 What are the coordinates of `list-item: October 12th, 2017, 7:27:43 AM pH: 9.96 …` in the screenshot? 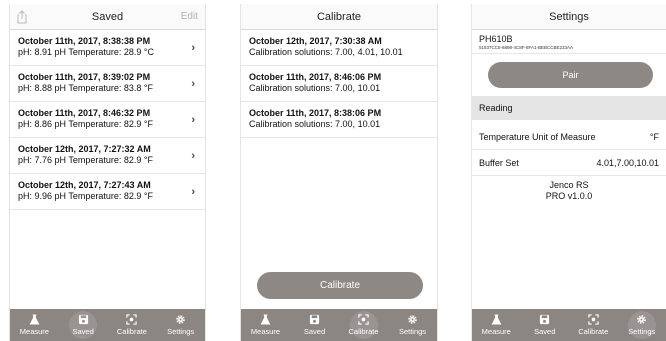 It's located at (107, 192).